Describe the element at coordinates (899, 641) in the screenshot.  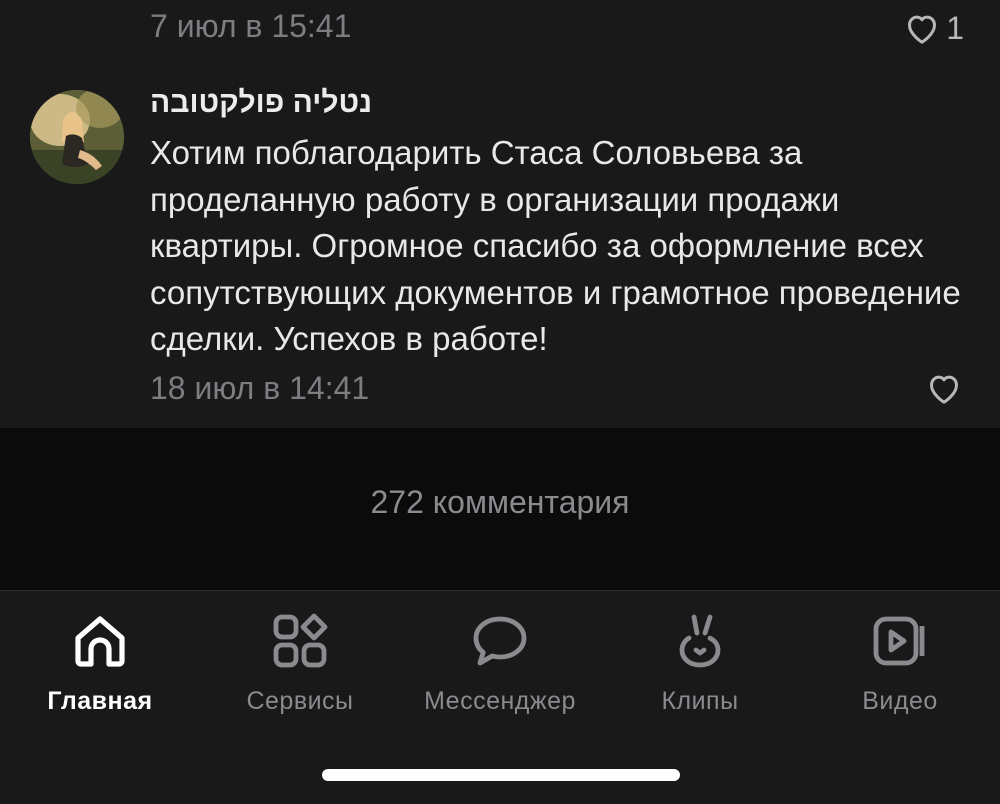
I see `video-icon` at that location.